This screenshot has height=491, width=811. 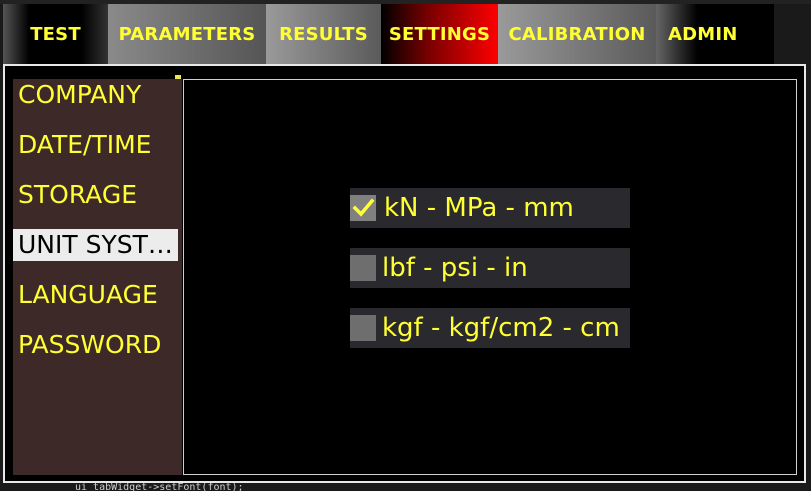 What do you see at coordinates (95, 295) in the screenshot?
I see `sidebar-item-language: LANGUAGE` at bounding box center [95, 295].